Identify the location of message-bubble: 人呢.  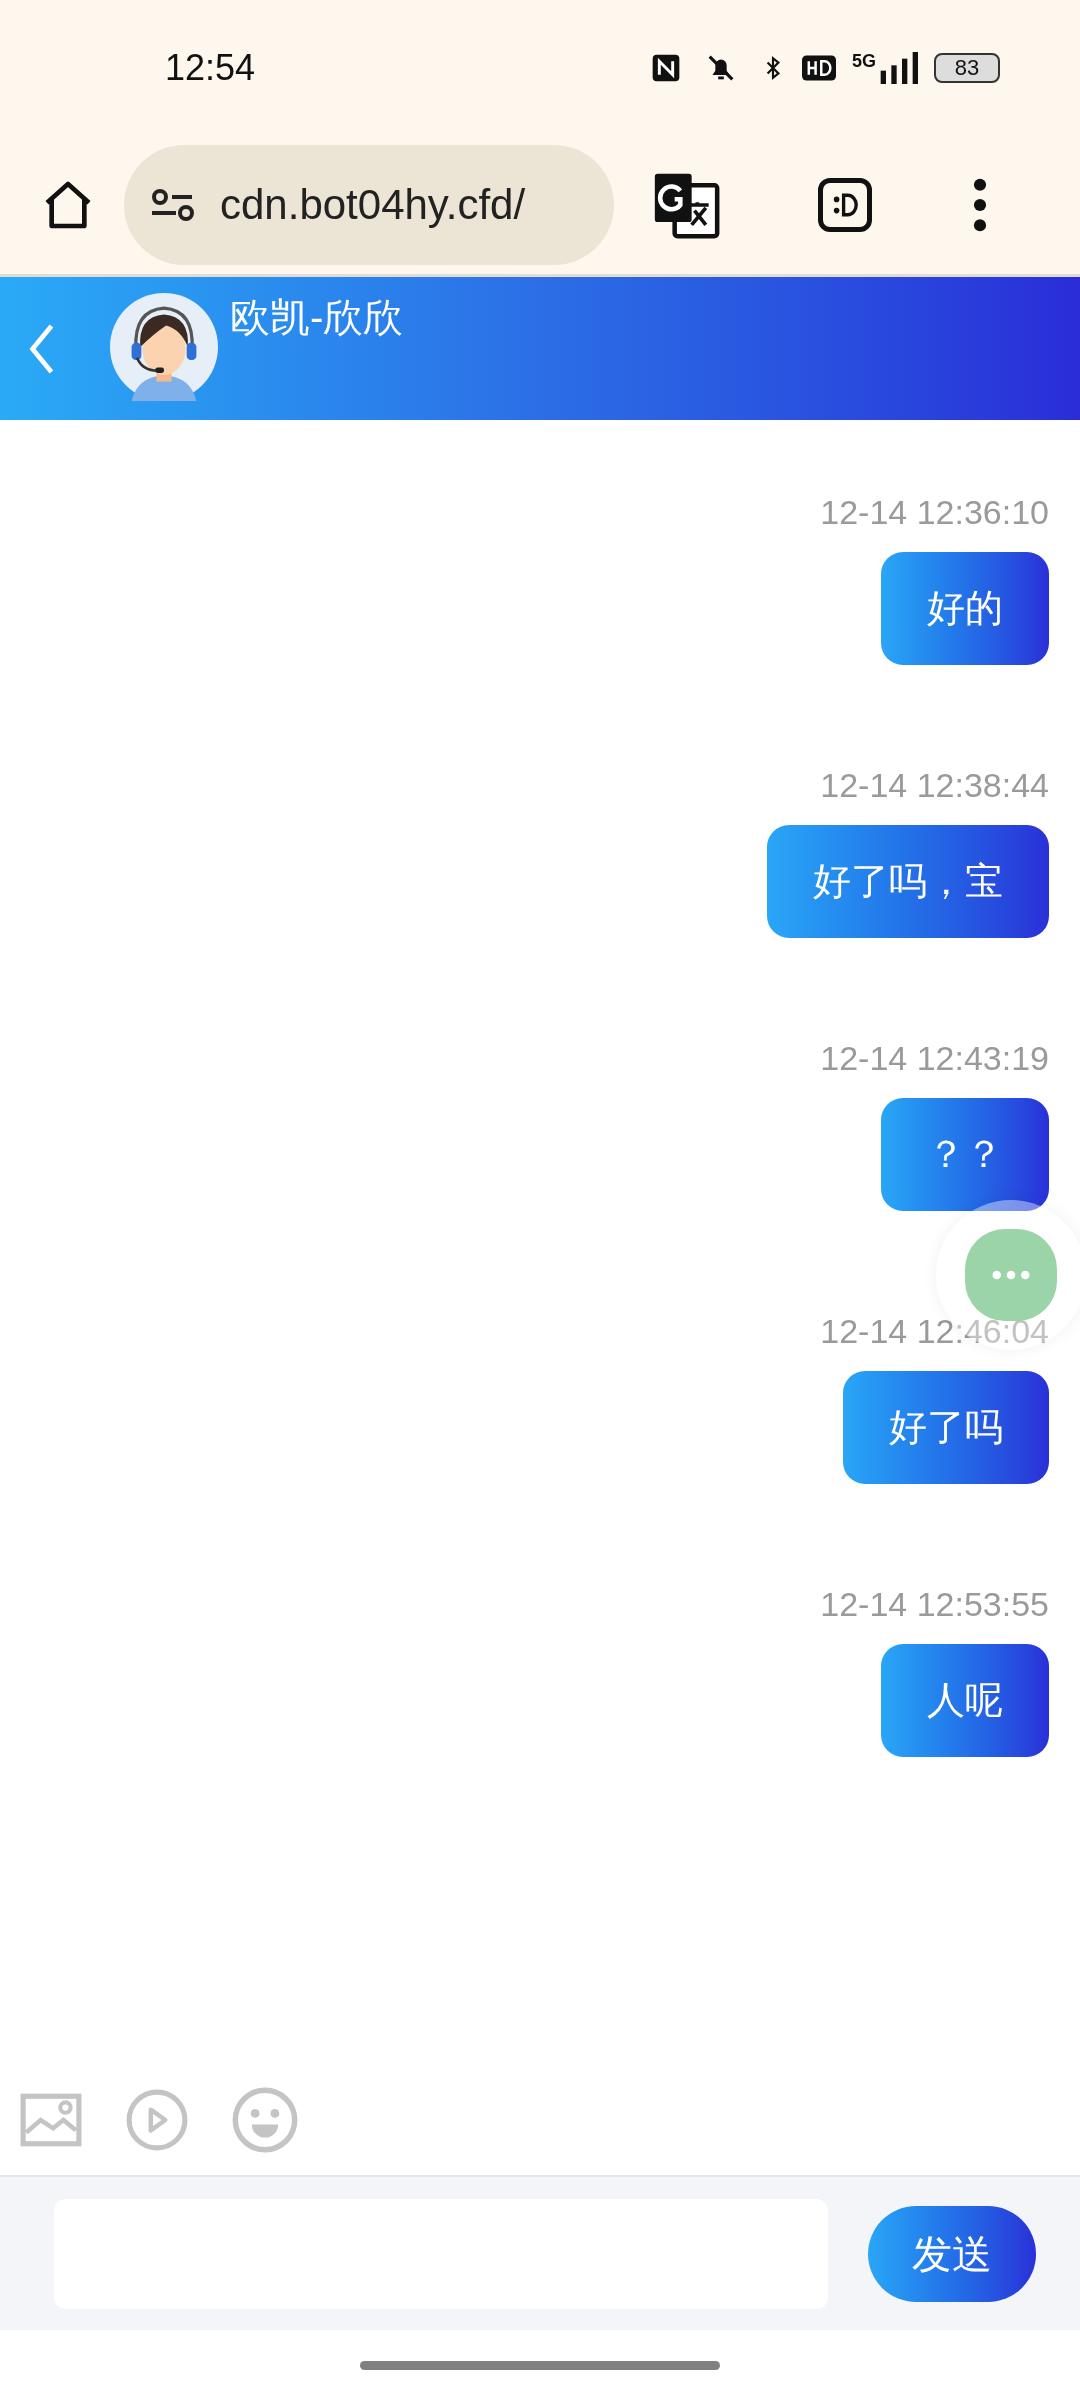
(965, 1700).